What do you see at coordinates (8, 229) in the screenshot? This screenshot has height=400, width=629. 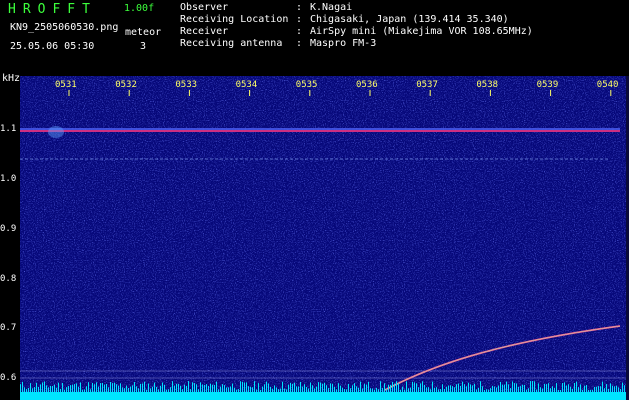 I see `y-tick-label: 0.9` at bounding box center [8, 229].